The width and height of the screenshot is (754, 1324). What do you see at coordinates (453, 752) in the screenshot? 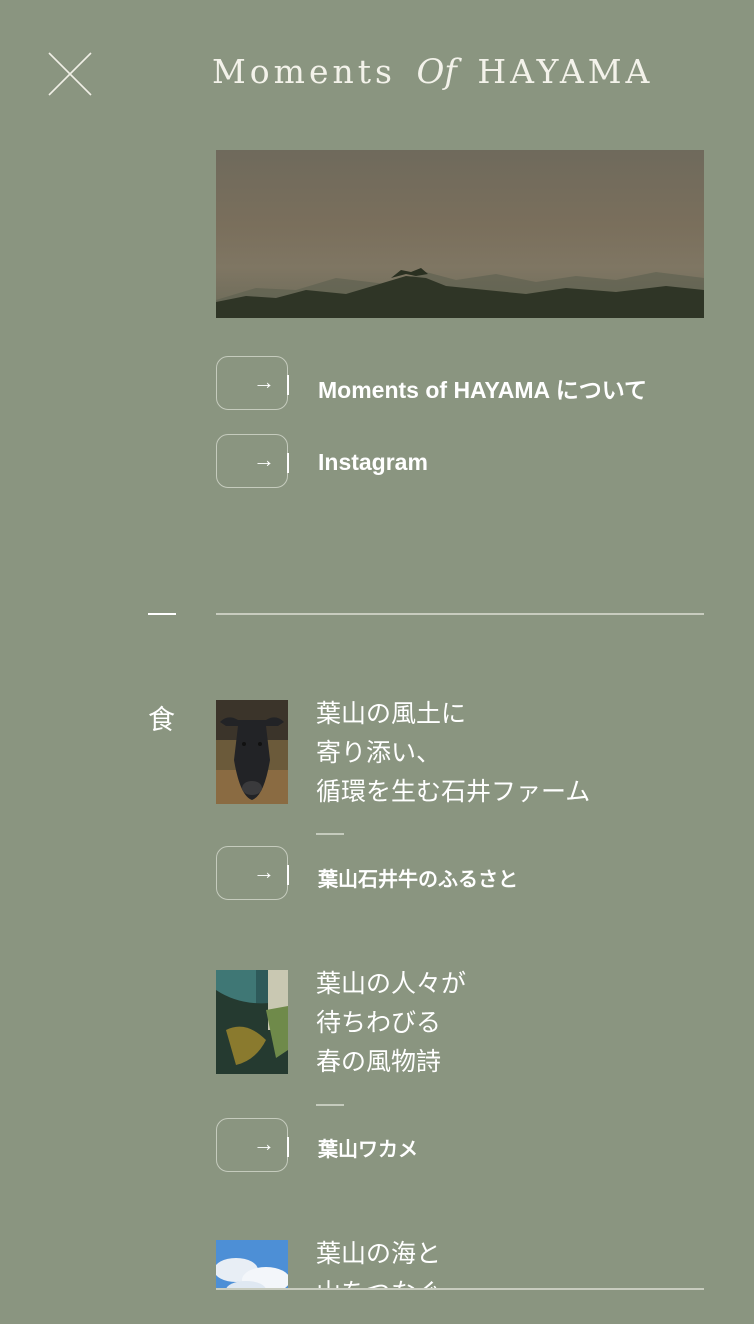
I see `article-title: 葉山の風土に 寄り添い、 循環を生む石井ファーム` at bounding box center [453, 752].